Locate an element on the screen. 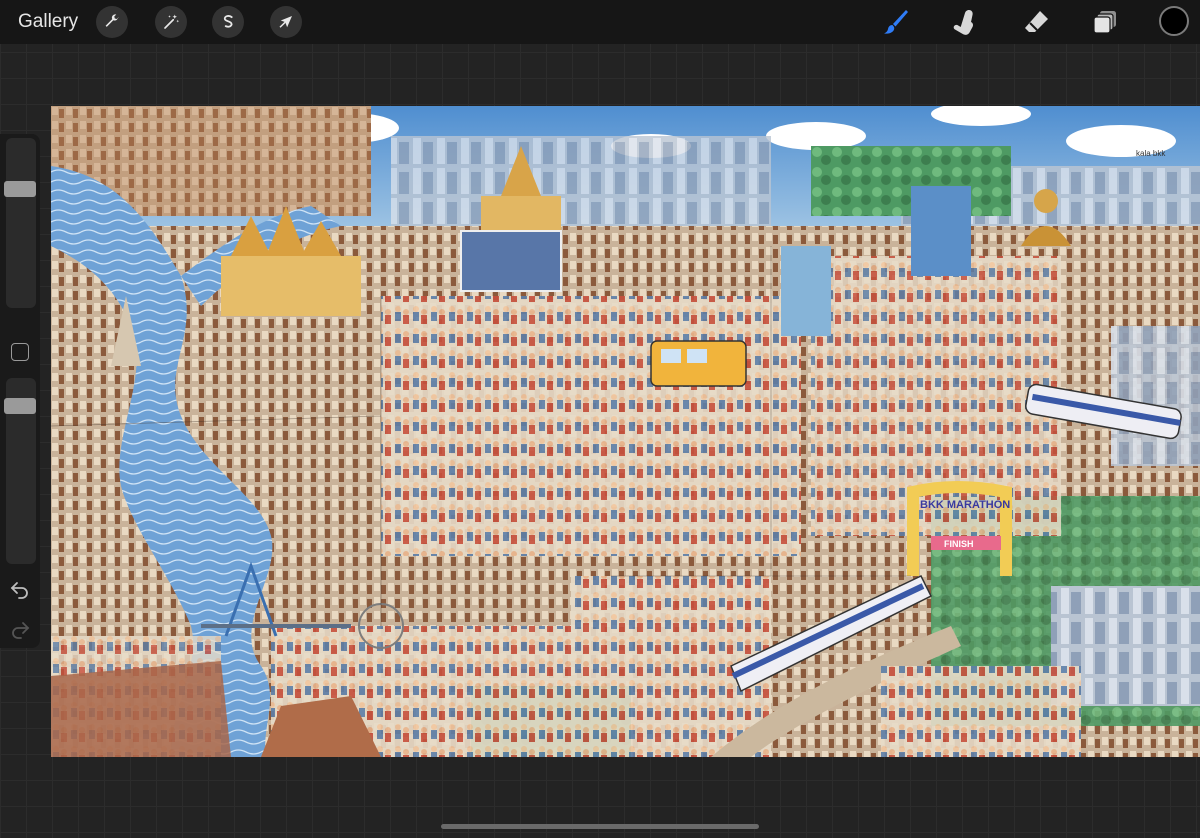  smudge-finger-icon is located at coordinates (963, 22).